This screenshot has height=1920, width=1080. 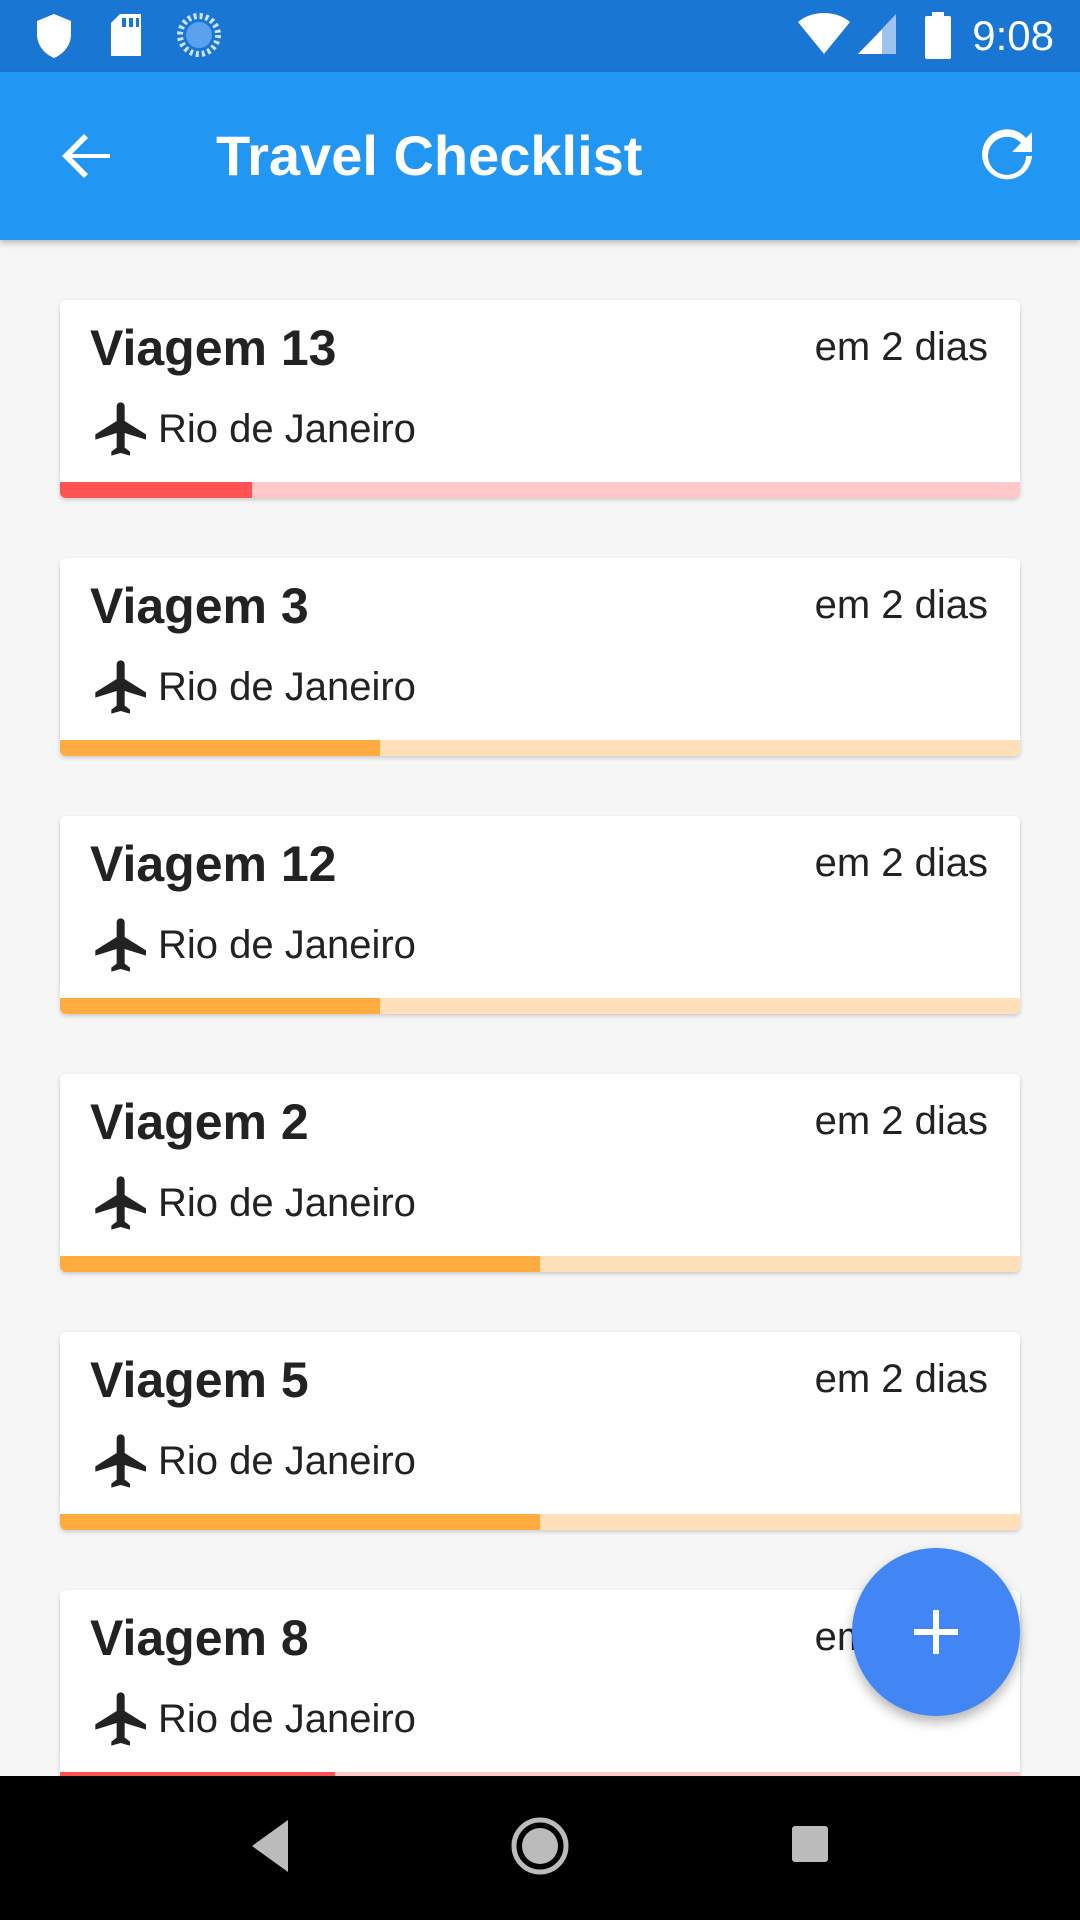 I want to click on status-time: 9:08, so click(x=1013, y=35).